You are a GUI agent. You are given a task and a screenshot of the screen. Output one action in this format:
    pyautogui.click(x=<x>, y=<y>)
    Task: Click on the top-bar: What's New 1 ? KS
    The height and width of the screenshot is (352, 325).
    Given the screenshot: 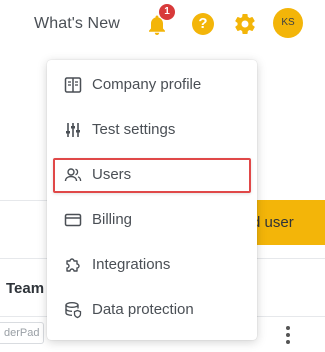 What is the action you would take?
    pyautogui.click(x=162, y=26)
    